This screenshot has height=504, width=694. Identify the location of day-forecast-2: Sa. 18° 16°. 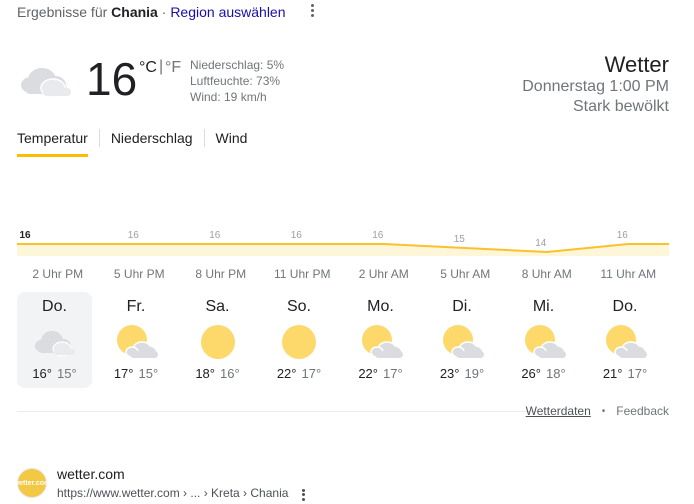
(217, 340).